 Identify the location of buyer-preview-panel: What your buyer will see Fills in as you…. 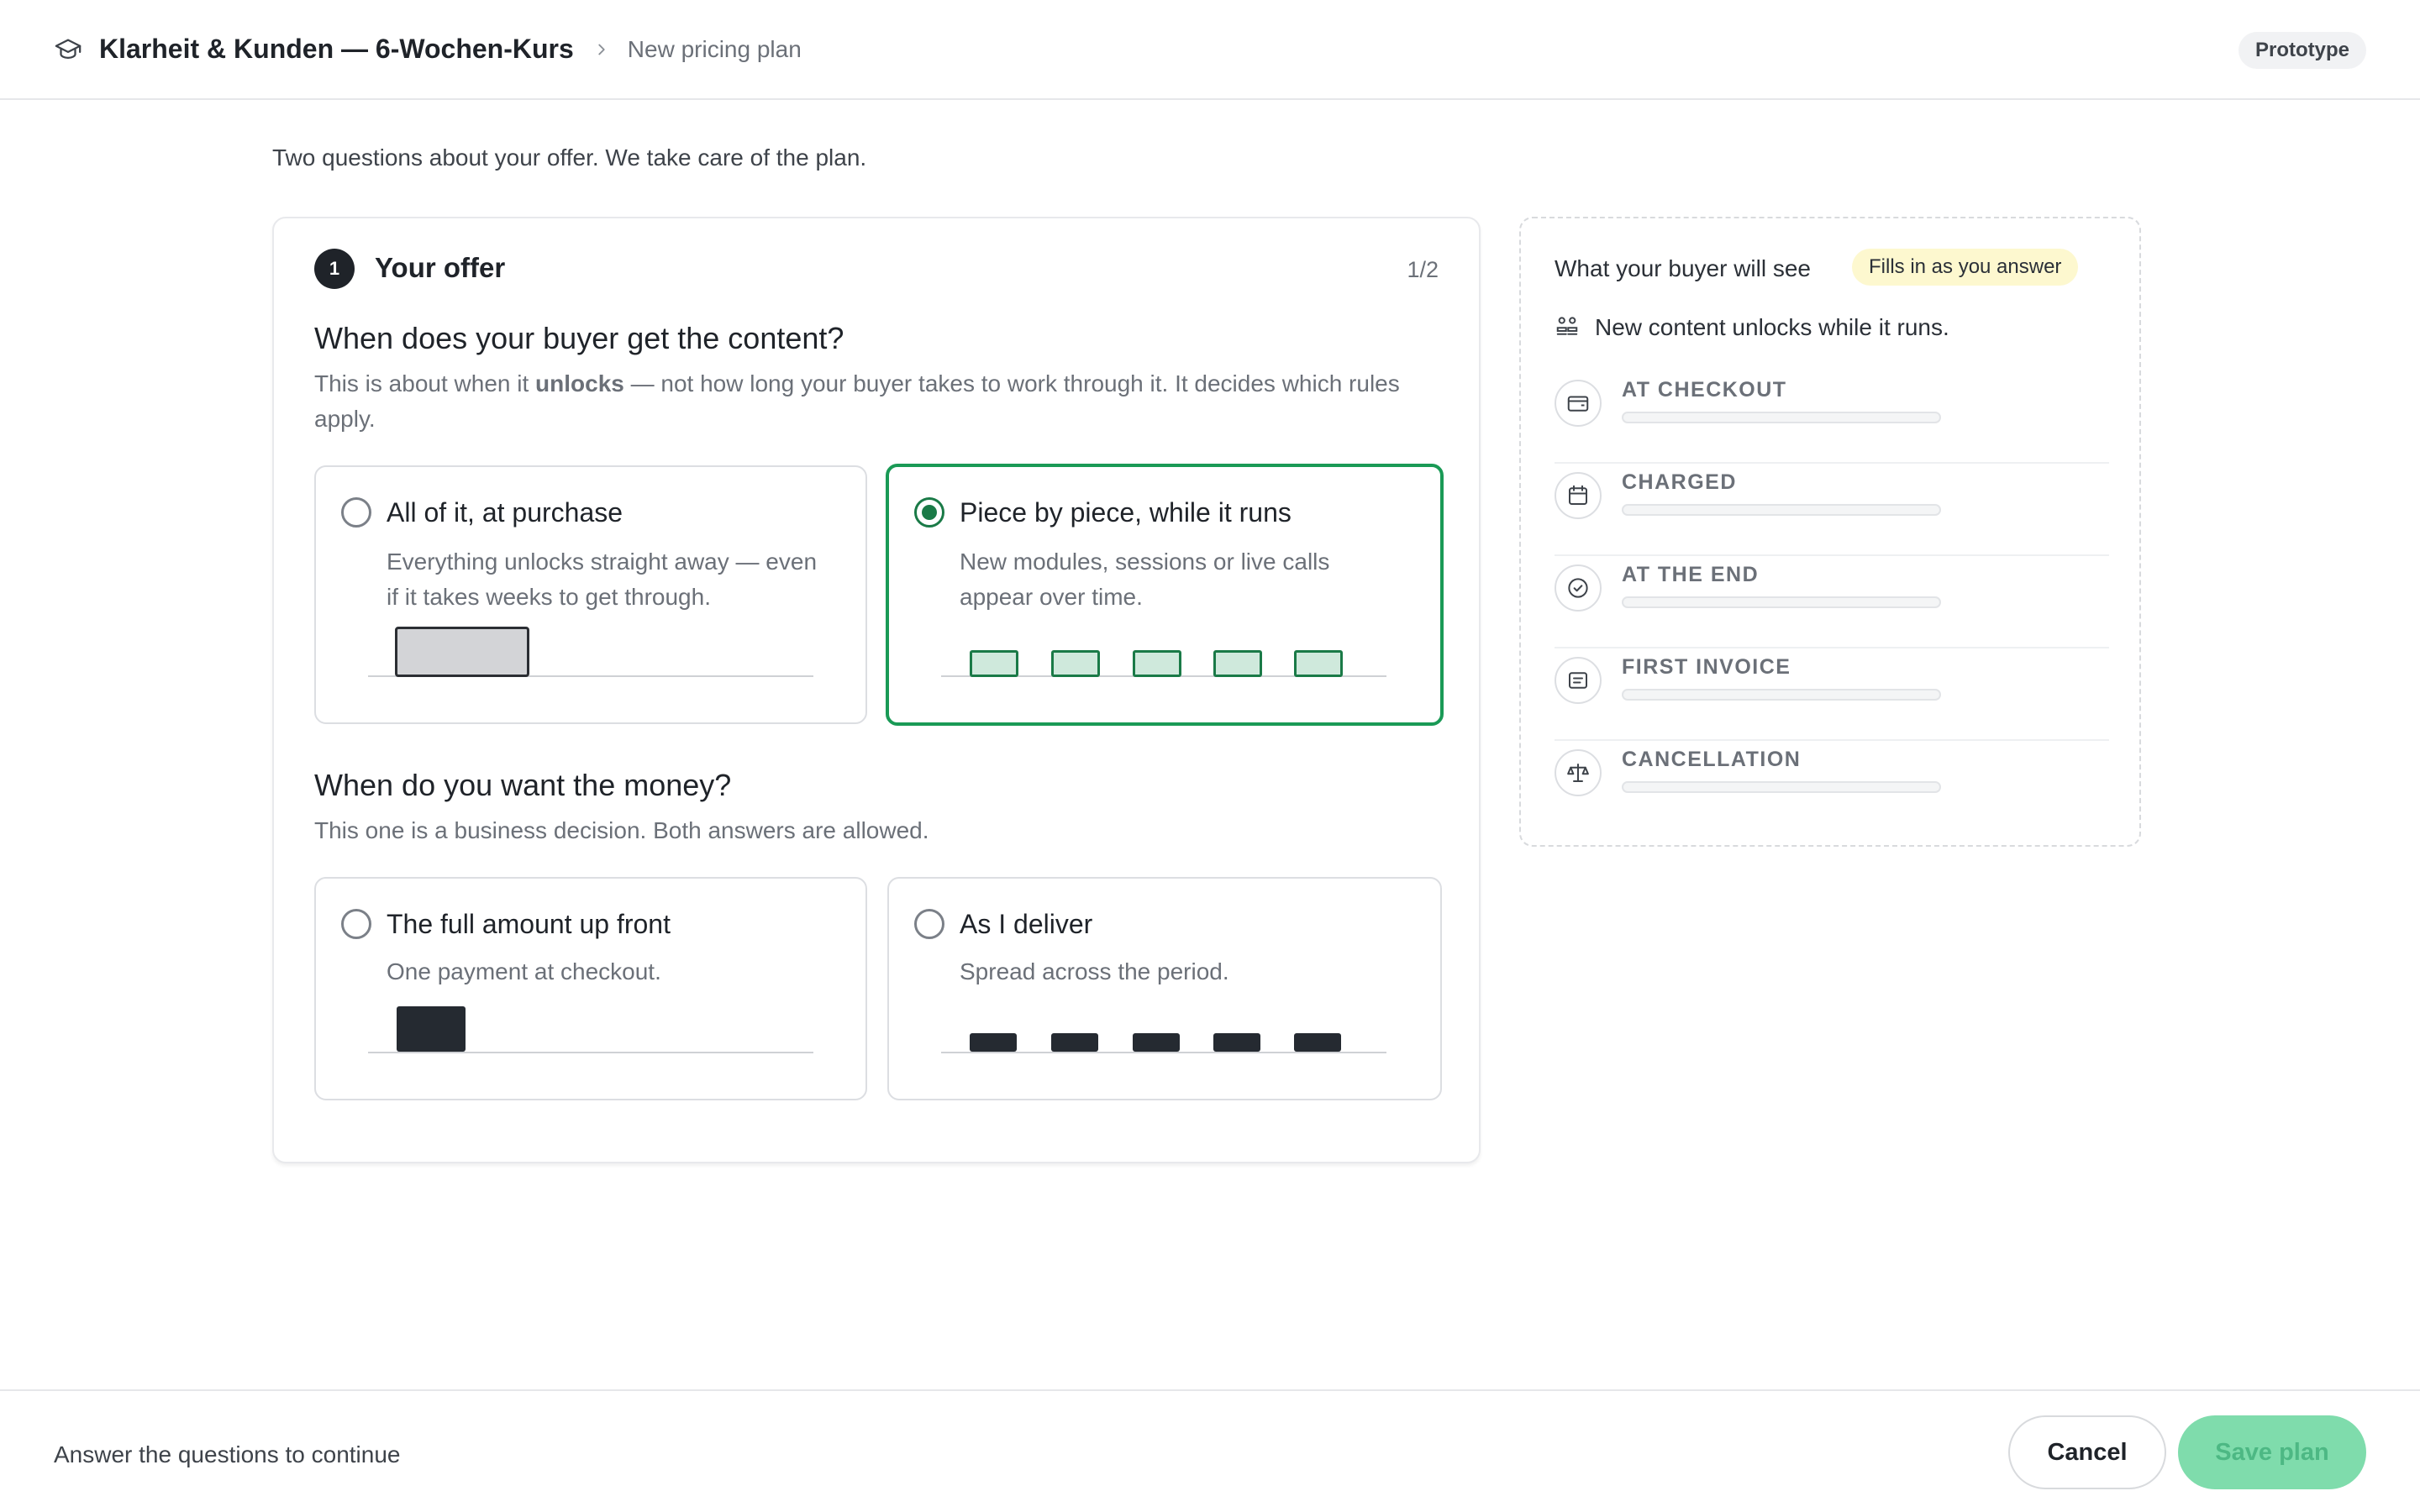
(1830, 532).